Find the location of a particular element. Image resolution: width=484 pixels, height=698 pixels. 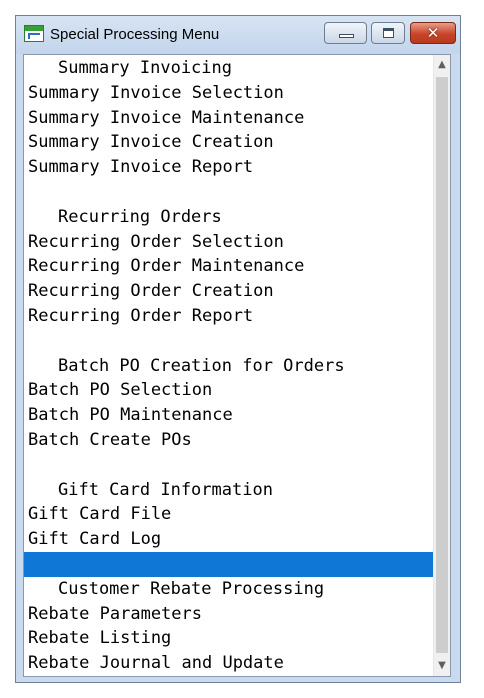

app-window-icon is located at coordinates (34, 33).